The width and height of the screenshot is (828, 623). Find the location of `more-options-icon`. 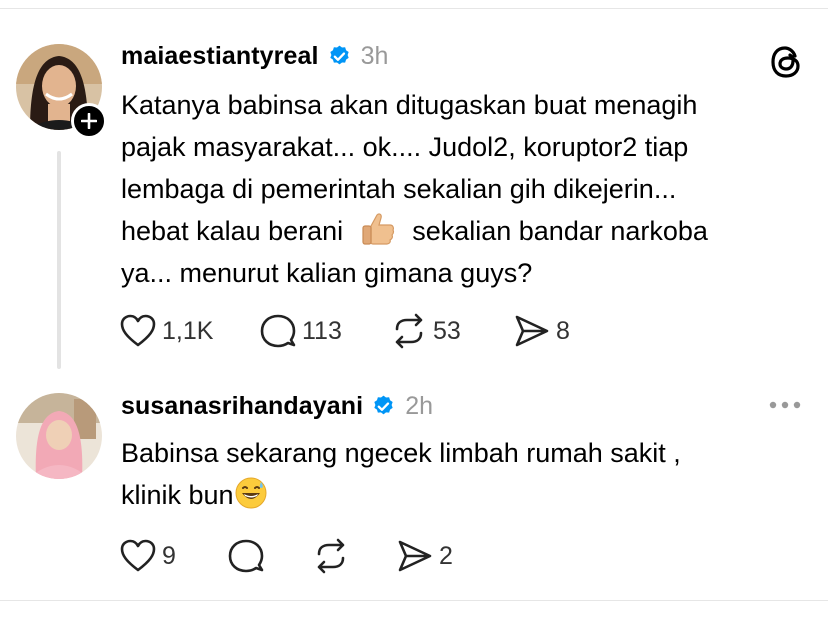

more-options-icon is located at coordinates (785, 405).